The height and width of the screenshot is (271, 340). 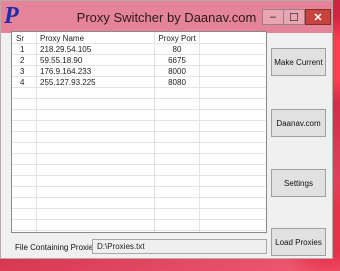 What do you see at coordinates (22, 61) in the screenshot?
I see `row-2-sr: 2` at bounding box center [22, 61].